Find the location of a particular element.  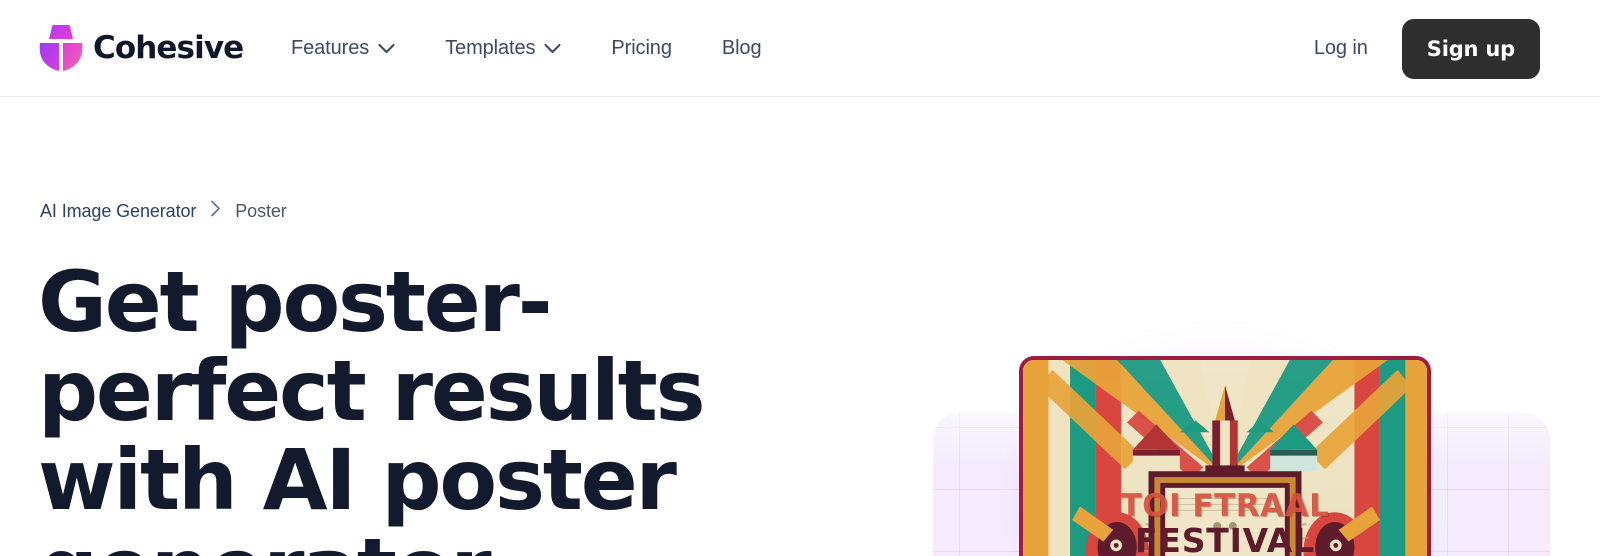

header-actions: Log in Sign up is located at coordinates (1424, 48).